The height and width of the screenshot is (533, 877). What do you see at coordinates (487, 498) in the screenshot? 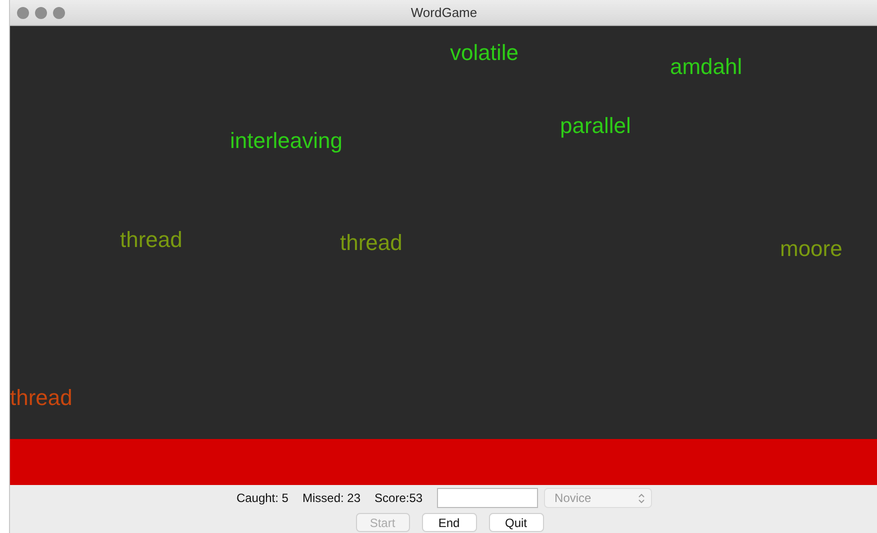
I see `input-field` at bounding box center [487, 498].